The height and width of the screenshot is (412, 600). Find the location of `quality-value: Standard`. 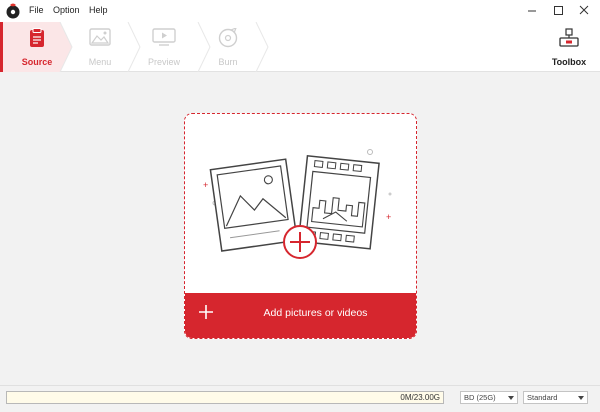

quality-value: Standard is located at coordinates (542, 397).